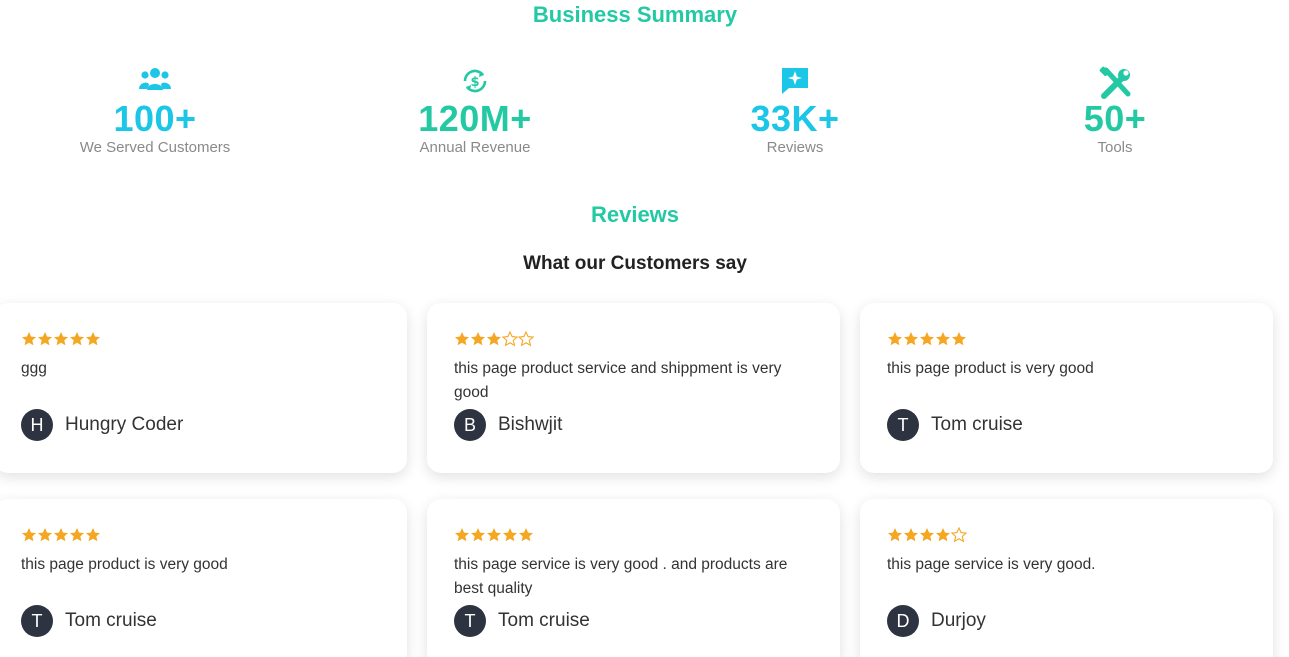 The height and width of the screenshot is (657, 1289). What do you see at coordinates (475, 118) in the screenshot?
I see `stat-value: 120M+` at bounding box center [475, 118].